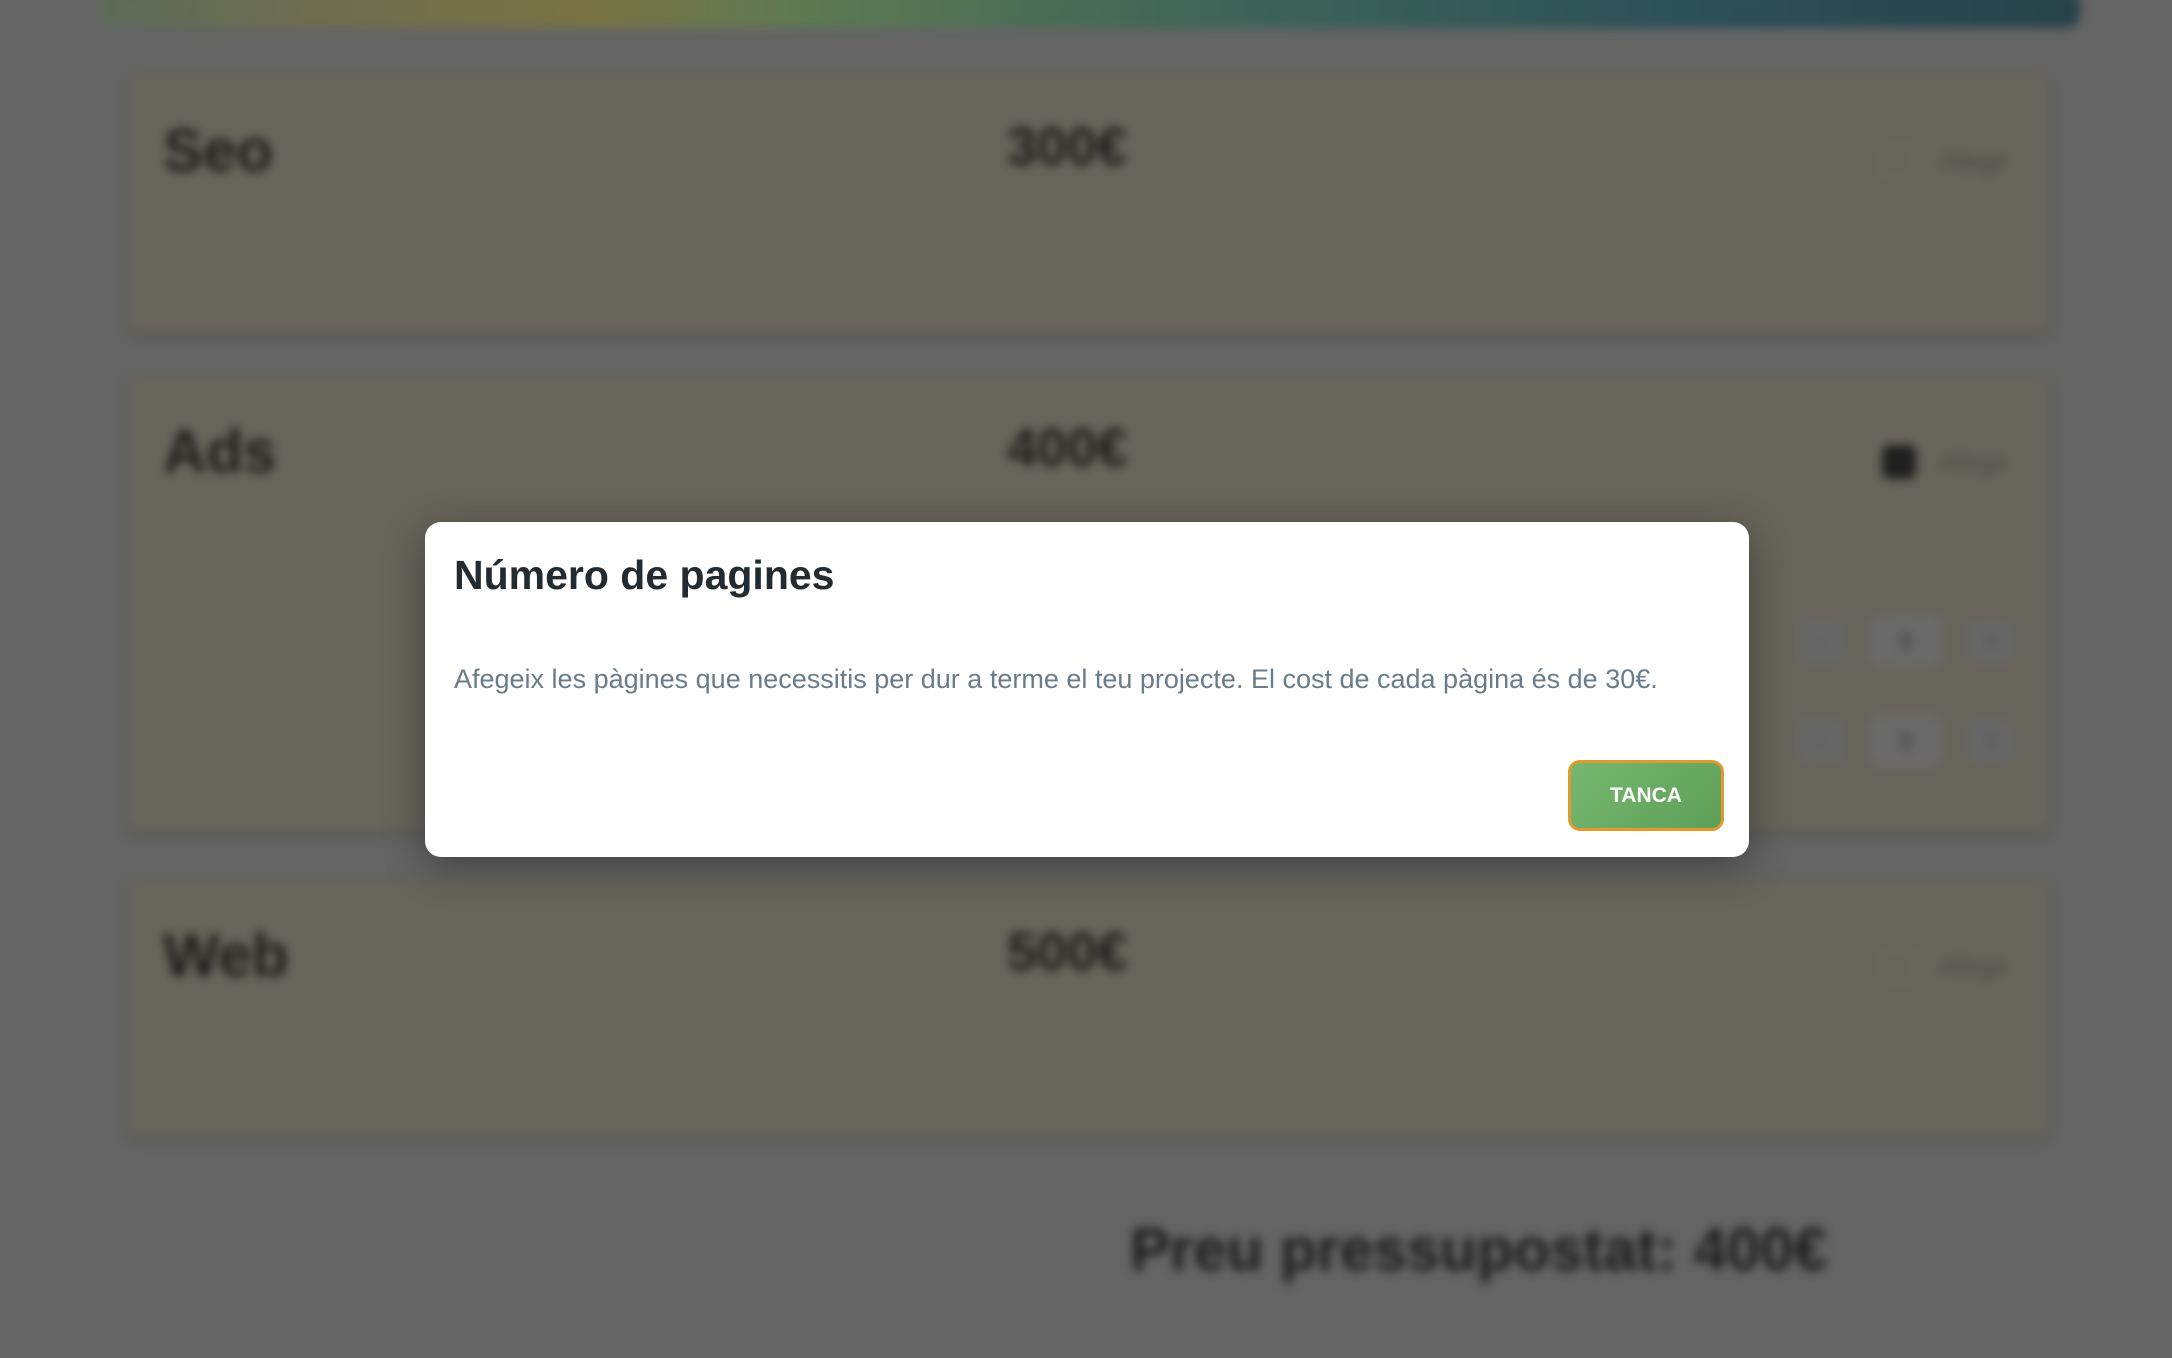 The image size is (2172, 1358). I want to click on service-price: 400€, so click(1067, 448).